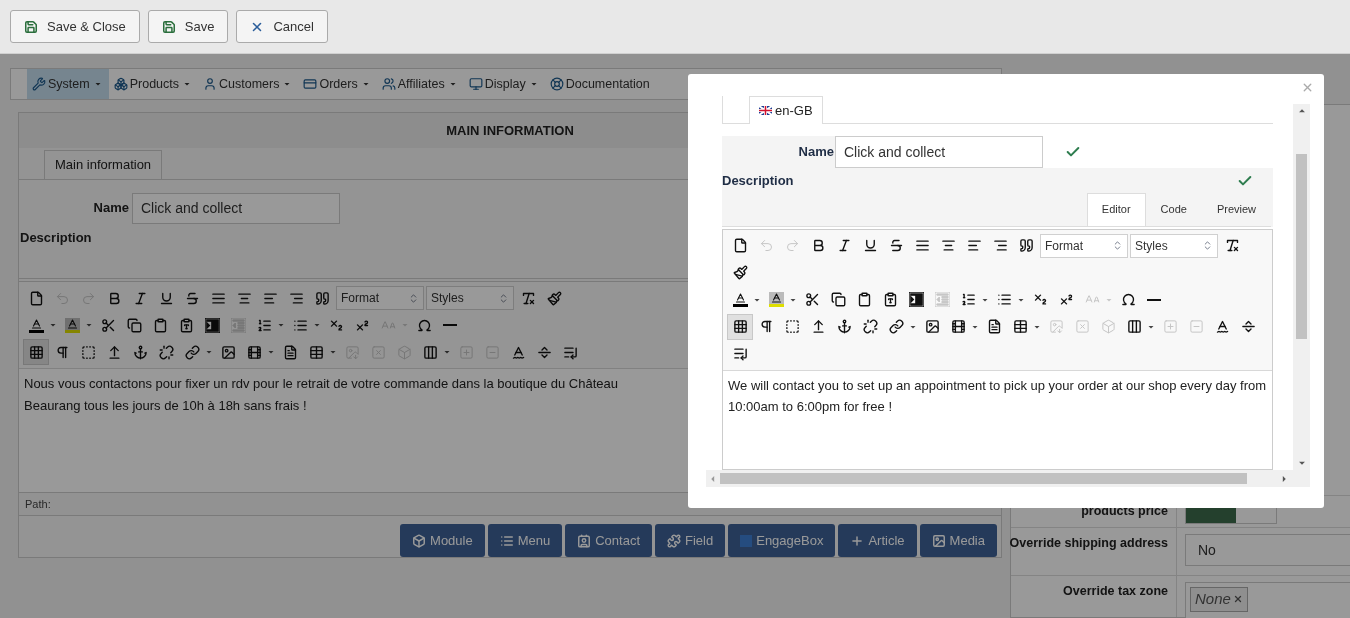 This screenshot has height=618, width=1350. Describe the element at coordinates (765, 110) in the screenshot. I see `flag-icon` at that location.